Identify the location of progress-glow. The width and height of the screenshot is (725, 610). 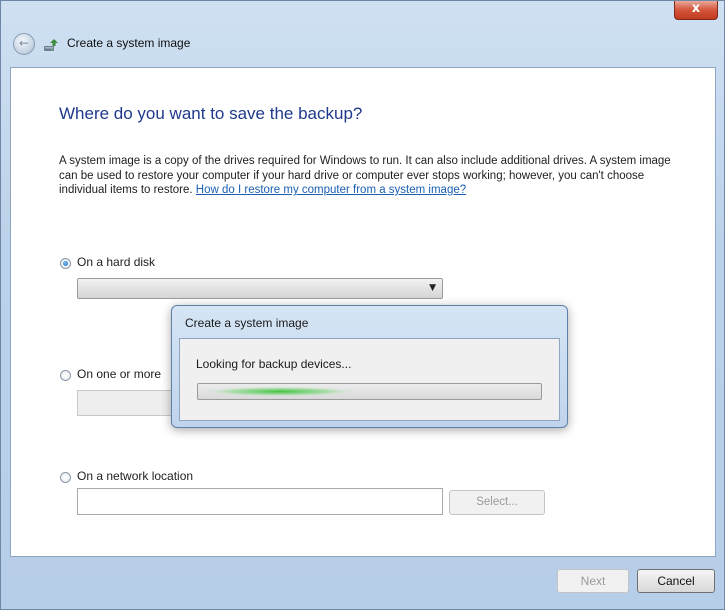
(280, 391).